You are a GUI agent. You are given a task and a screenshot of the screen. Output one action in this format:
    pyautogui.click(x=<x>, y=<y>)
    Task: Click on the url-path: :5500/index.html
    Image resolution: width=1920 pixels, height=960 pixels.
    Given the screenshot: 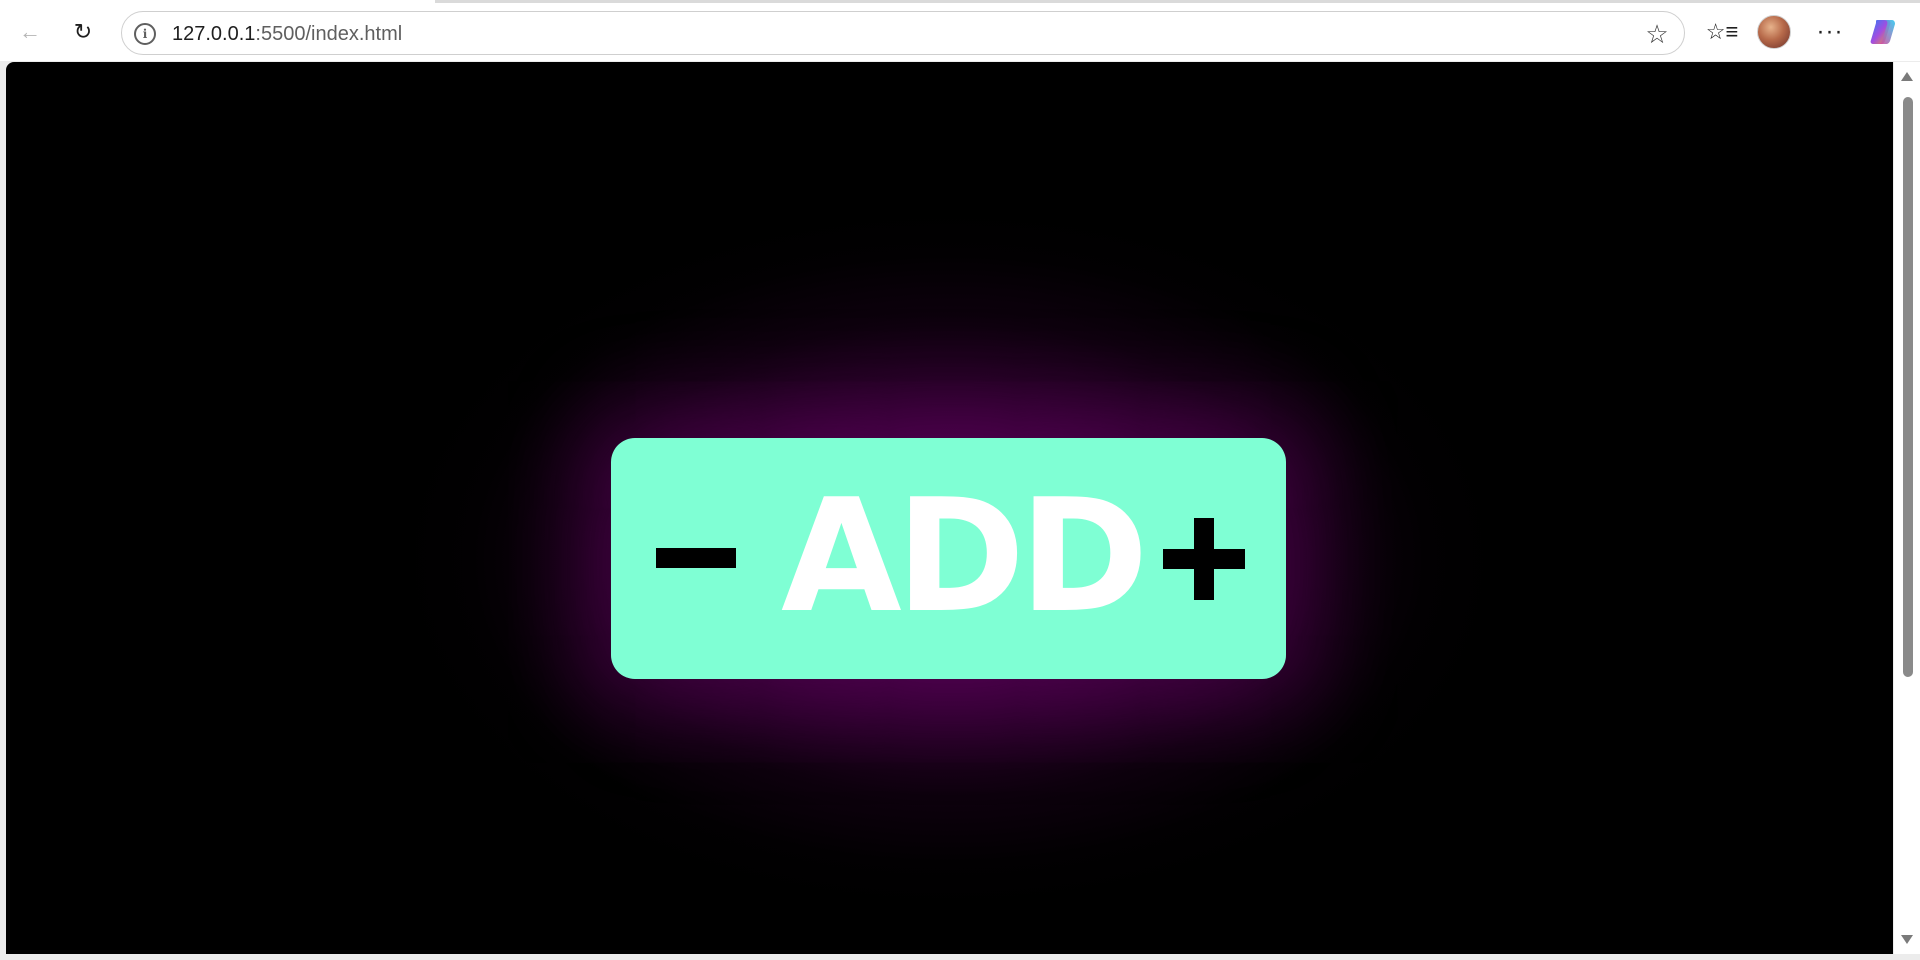 What is the action you would take?
    pyautogui.click(x=329, y=34)
    